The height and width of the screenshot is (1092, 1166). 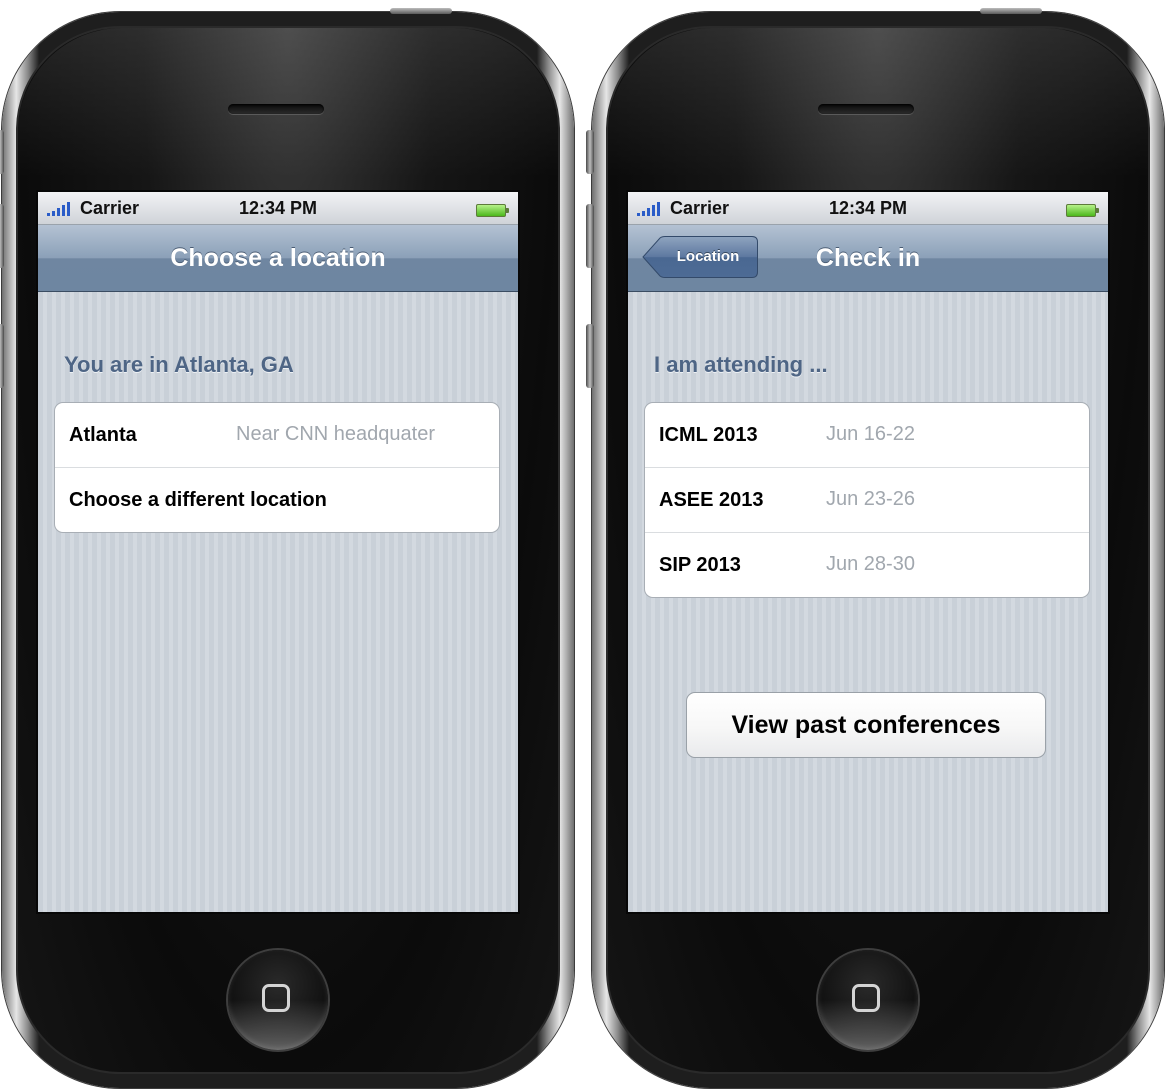 I want to click on list-item-choose-location: Choose a different location, so click(x=277, y=500).